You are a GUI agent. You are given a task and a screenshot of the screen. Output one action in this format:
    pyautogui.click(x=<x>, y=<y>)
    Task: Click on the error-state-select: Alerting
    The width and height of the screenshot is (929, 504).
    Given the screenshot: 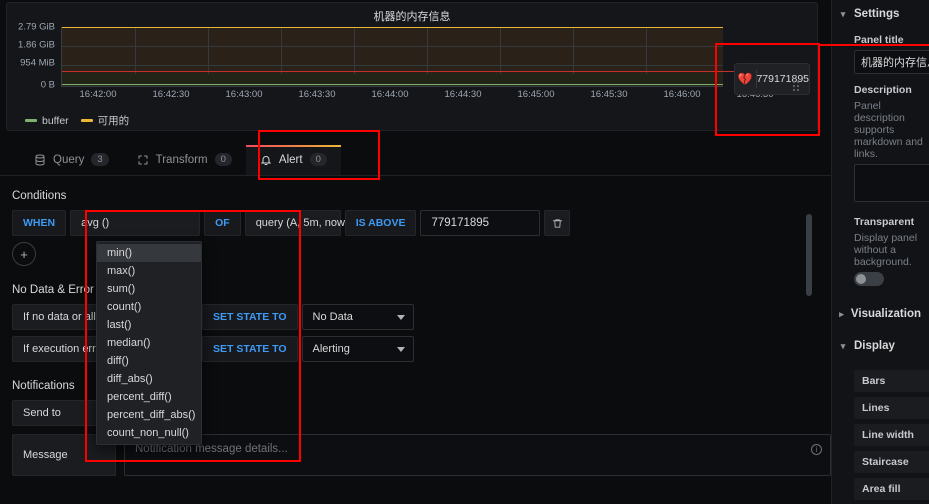 What is the action you would take?
    pyautogui.click(x=357, y=349)
    